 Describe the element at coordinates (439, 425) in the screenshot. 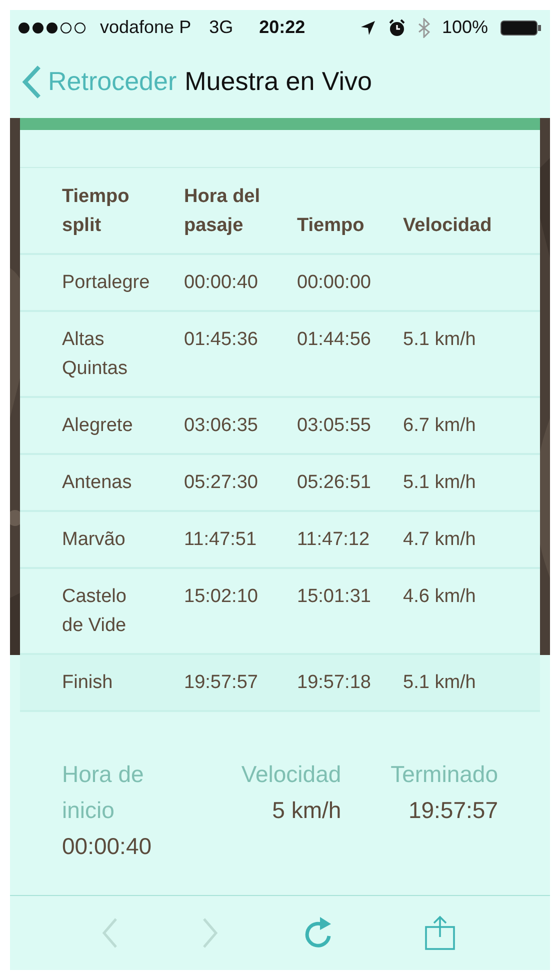

I see `table-cell: 6.7 km/h` at that location.